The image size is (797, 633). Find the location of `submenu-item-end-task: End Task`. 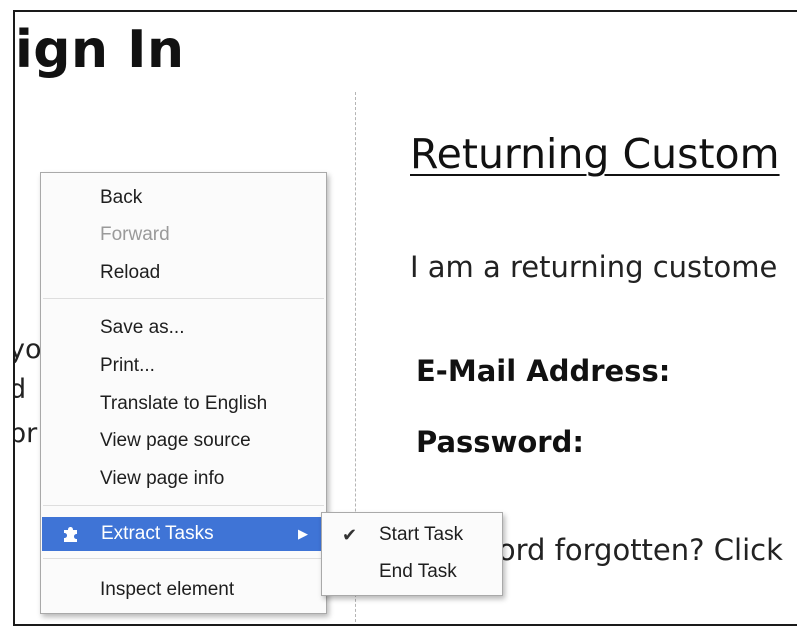

submenu-item-end-task: End Task is located at coordinates (412, 572).